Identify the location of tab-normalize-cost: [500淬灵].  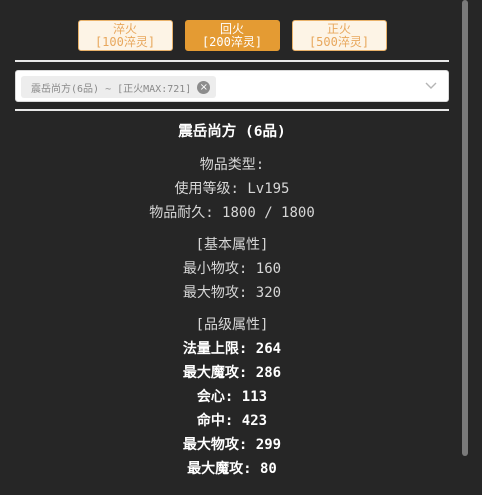
(339, 41).